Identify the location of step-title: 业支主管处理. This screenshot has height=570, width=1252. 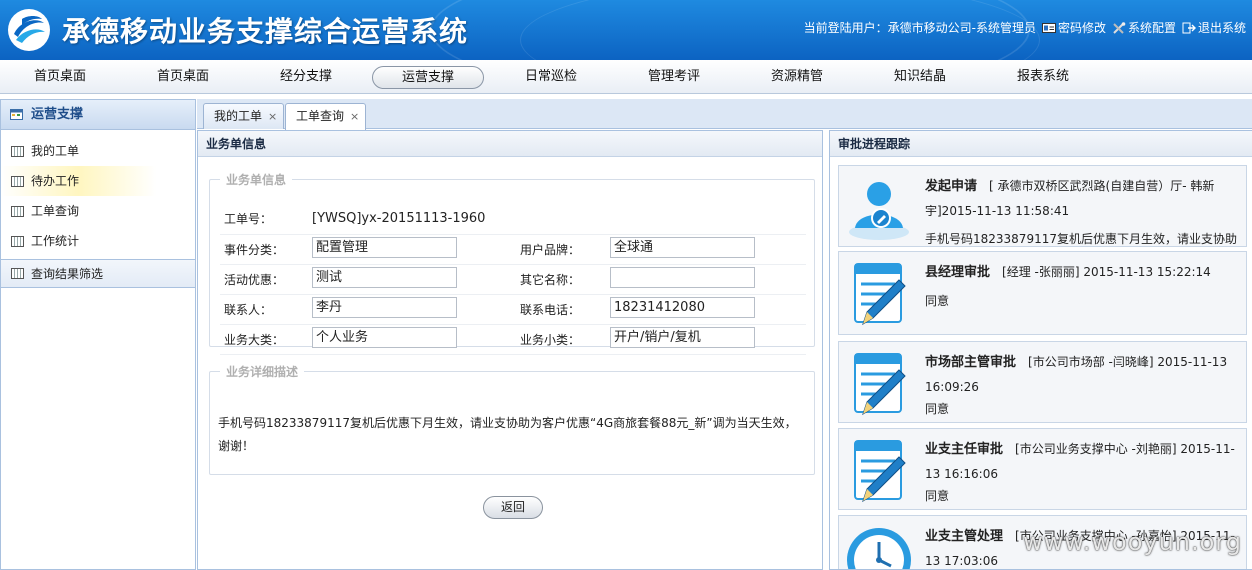
(964, 536).